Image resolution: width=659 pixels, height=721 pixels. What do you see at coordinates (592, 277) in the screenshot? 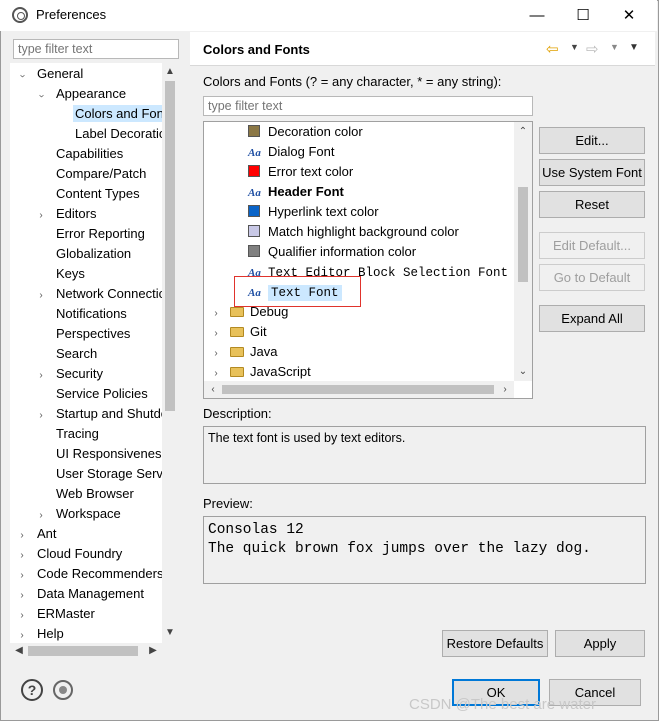
I see `go-to-default-button: Go to Default` at bounding box center [592, 277].